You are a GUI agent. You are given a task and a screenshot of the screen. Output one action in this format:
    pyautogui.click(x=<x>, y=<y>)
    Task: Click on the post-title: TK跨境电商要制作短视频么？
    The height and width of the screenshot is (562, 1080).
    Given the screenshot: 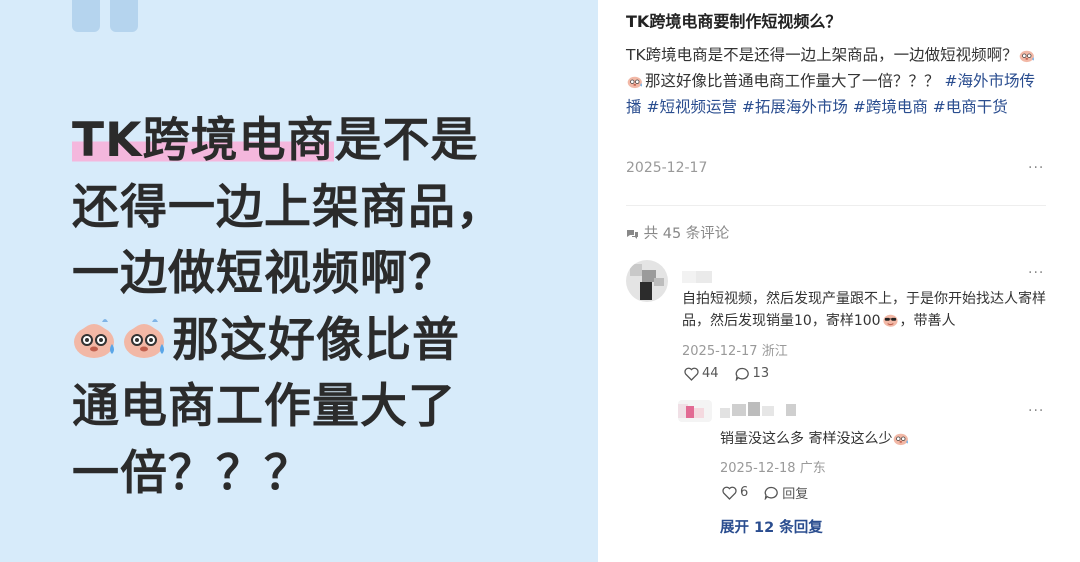 What is the action you would take?
    pyautogui.click(x=734, y=21)
    